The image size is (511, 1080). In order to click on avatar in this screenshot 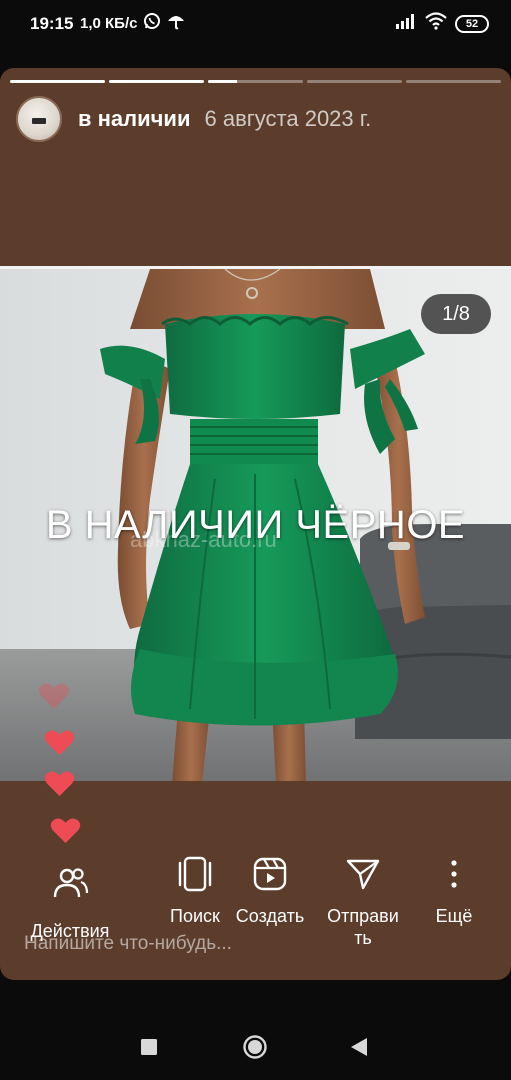, I will do `click(39, 119)`.